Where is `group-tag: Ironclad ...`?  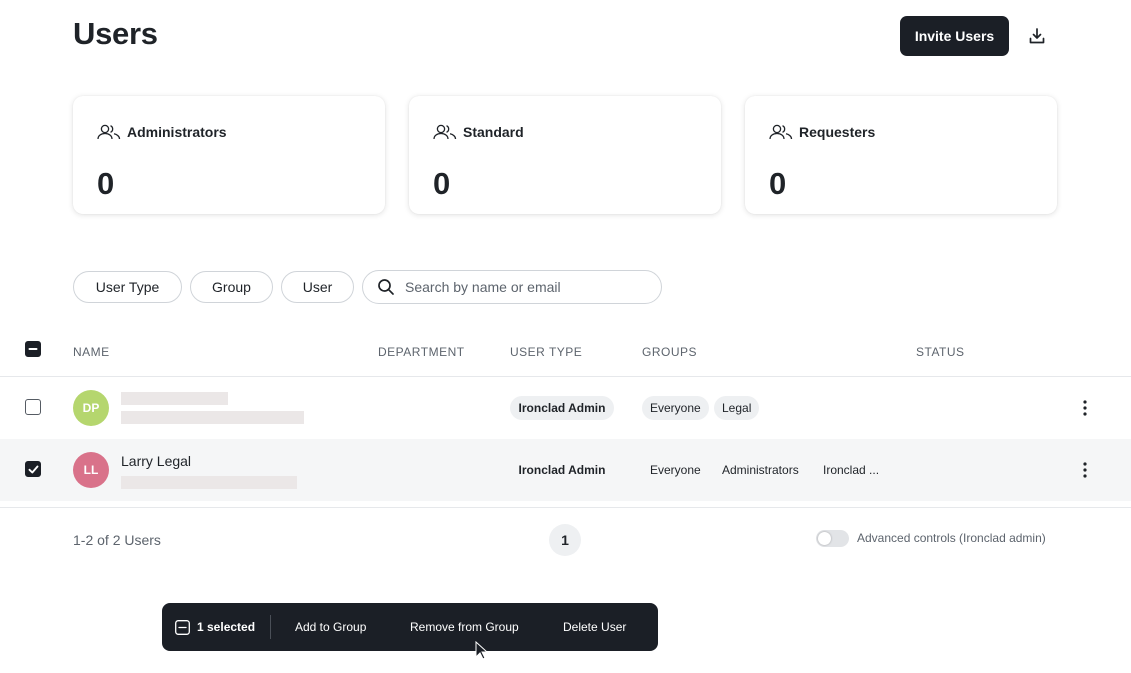
group-tag: Ironclad ... is located at coordinates (851, 470).